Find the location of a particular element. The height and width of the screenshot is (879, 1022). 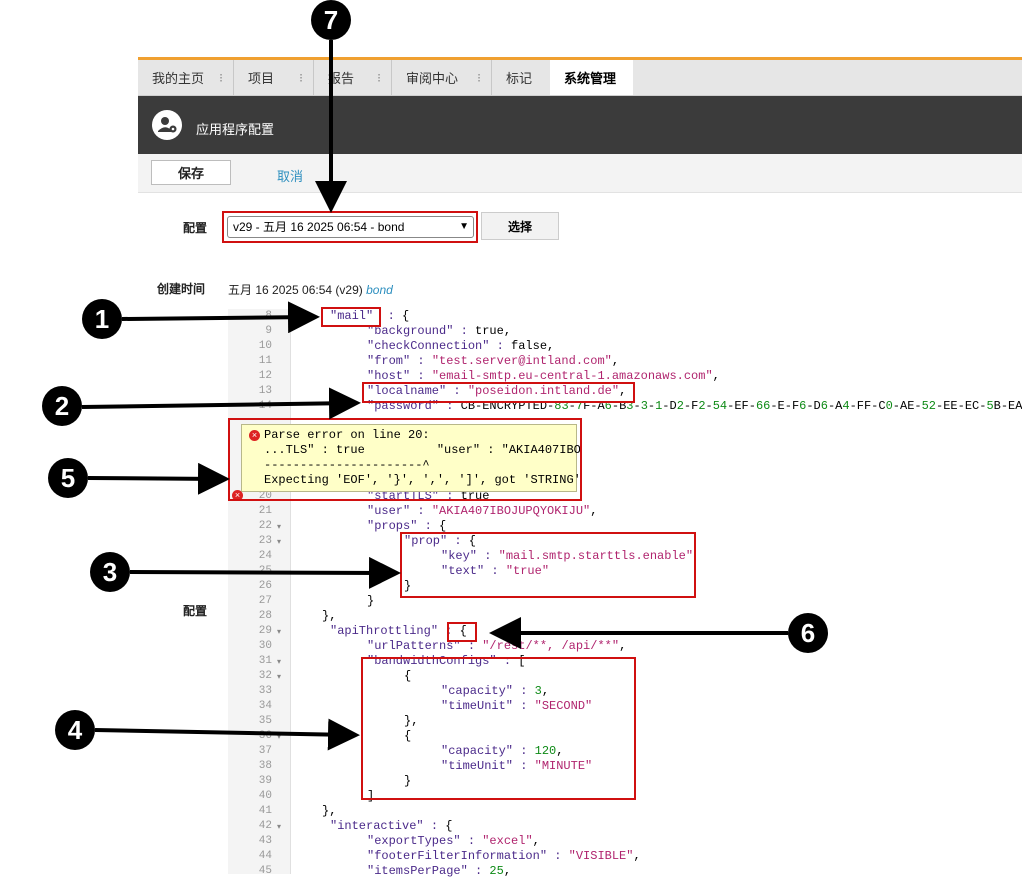

marker-3: 3 is located at coordinates (110, 572).